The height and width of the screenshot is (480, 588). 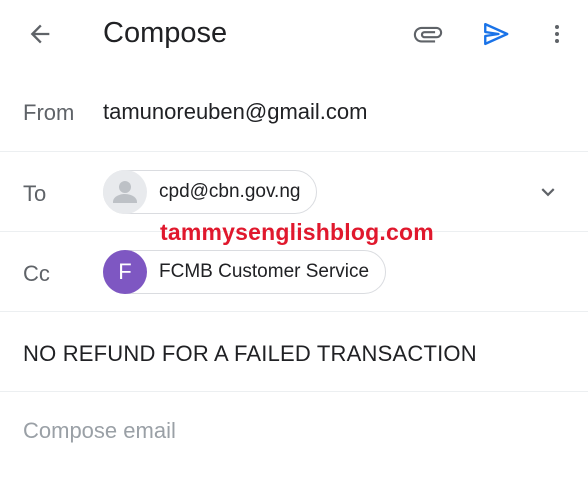 I want to click on more-options-button, so click(x=557, y=34).